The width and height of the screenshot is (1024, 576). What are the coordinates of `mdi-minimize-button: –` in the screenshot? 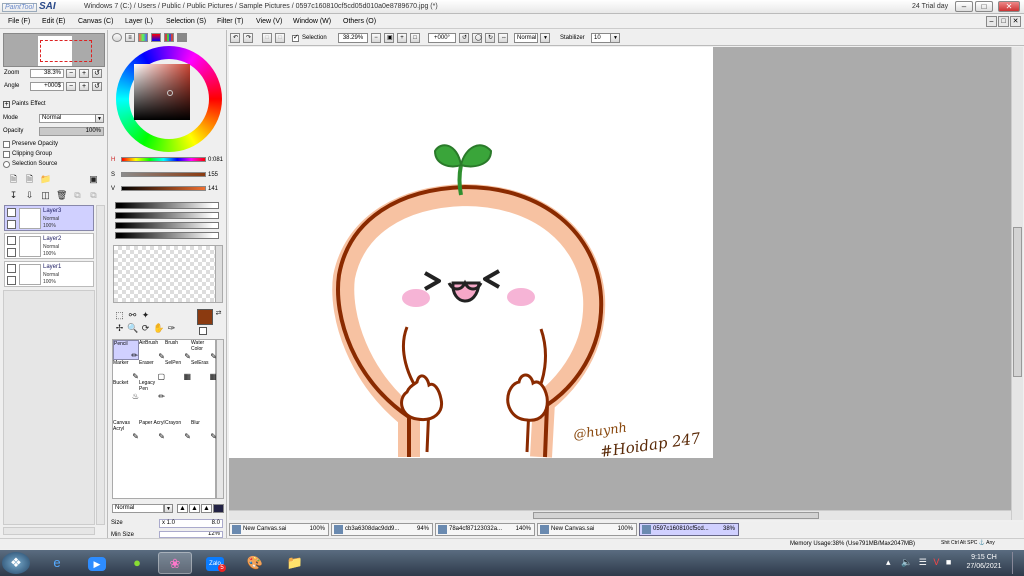 It's located at (991, 21).